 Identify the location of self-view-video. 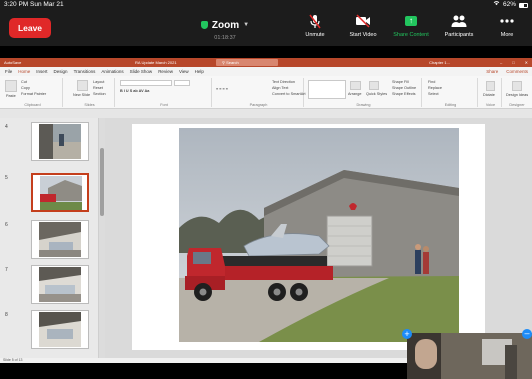
(469, 356).